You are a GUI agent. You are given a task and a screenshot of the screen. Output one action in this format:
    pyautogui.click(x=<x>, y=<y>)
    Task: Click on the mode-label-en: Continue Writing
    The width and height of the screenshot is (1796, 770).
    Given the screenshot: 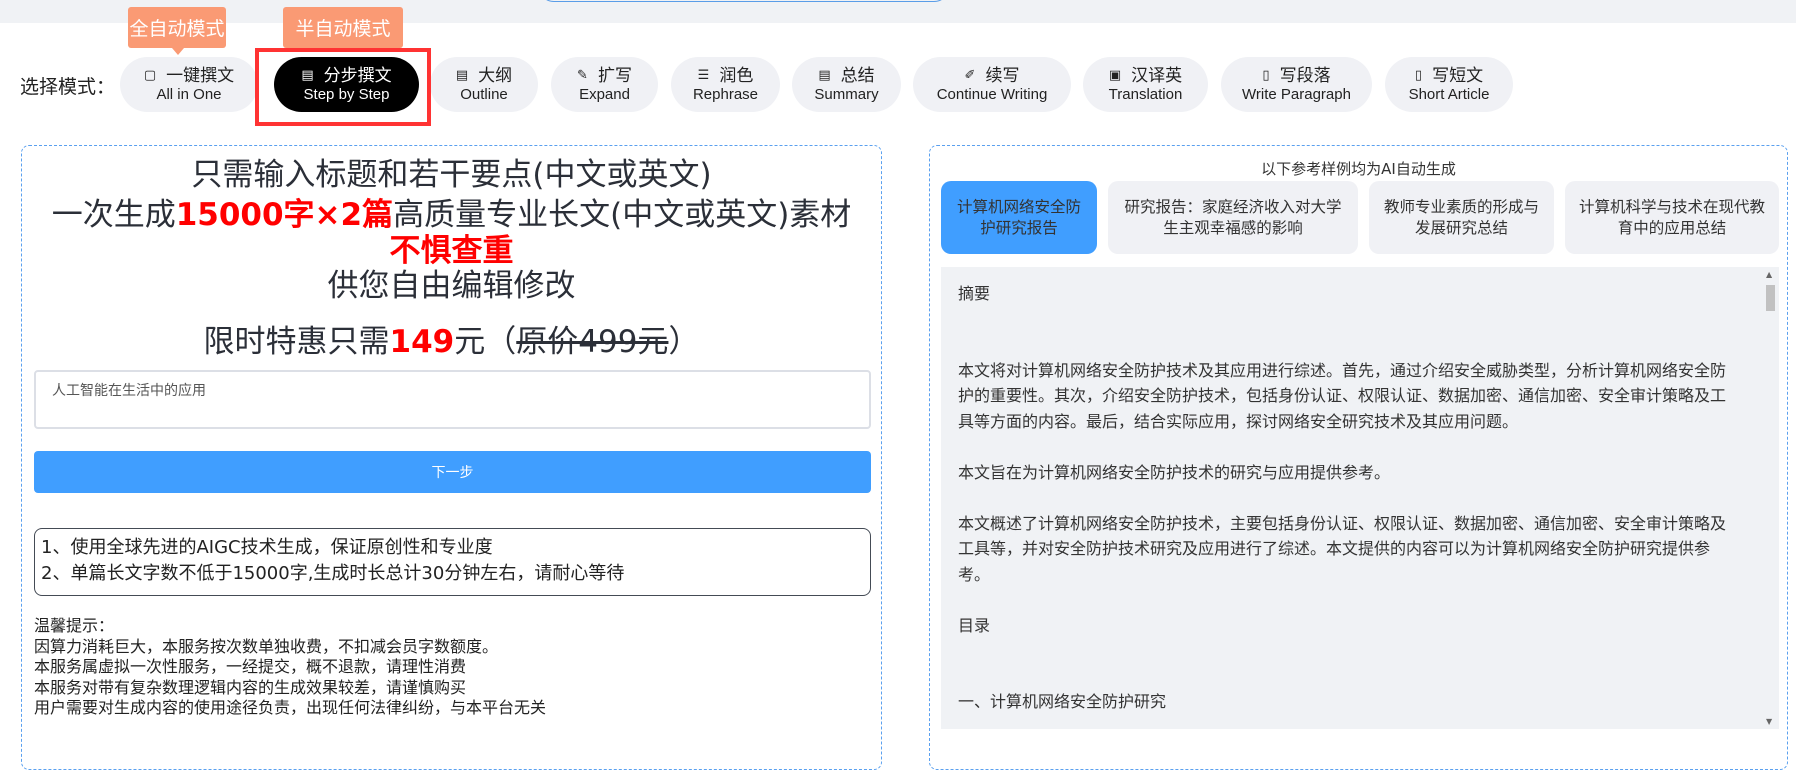 What is the action you would take?
    pyautogui.click(x=992, y=94)
    